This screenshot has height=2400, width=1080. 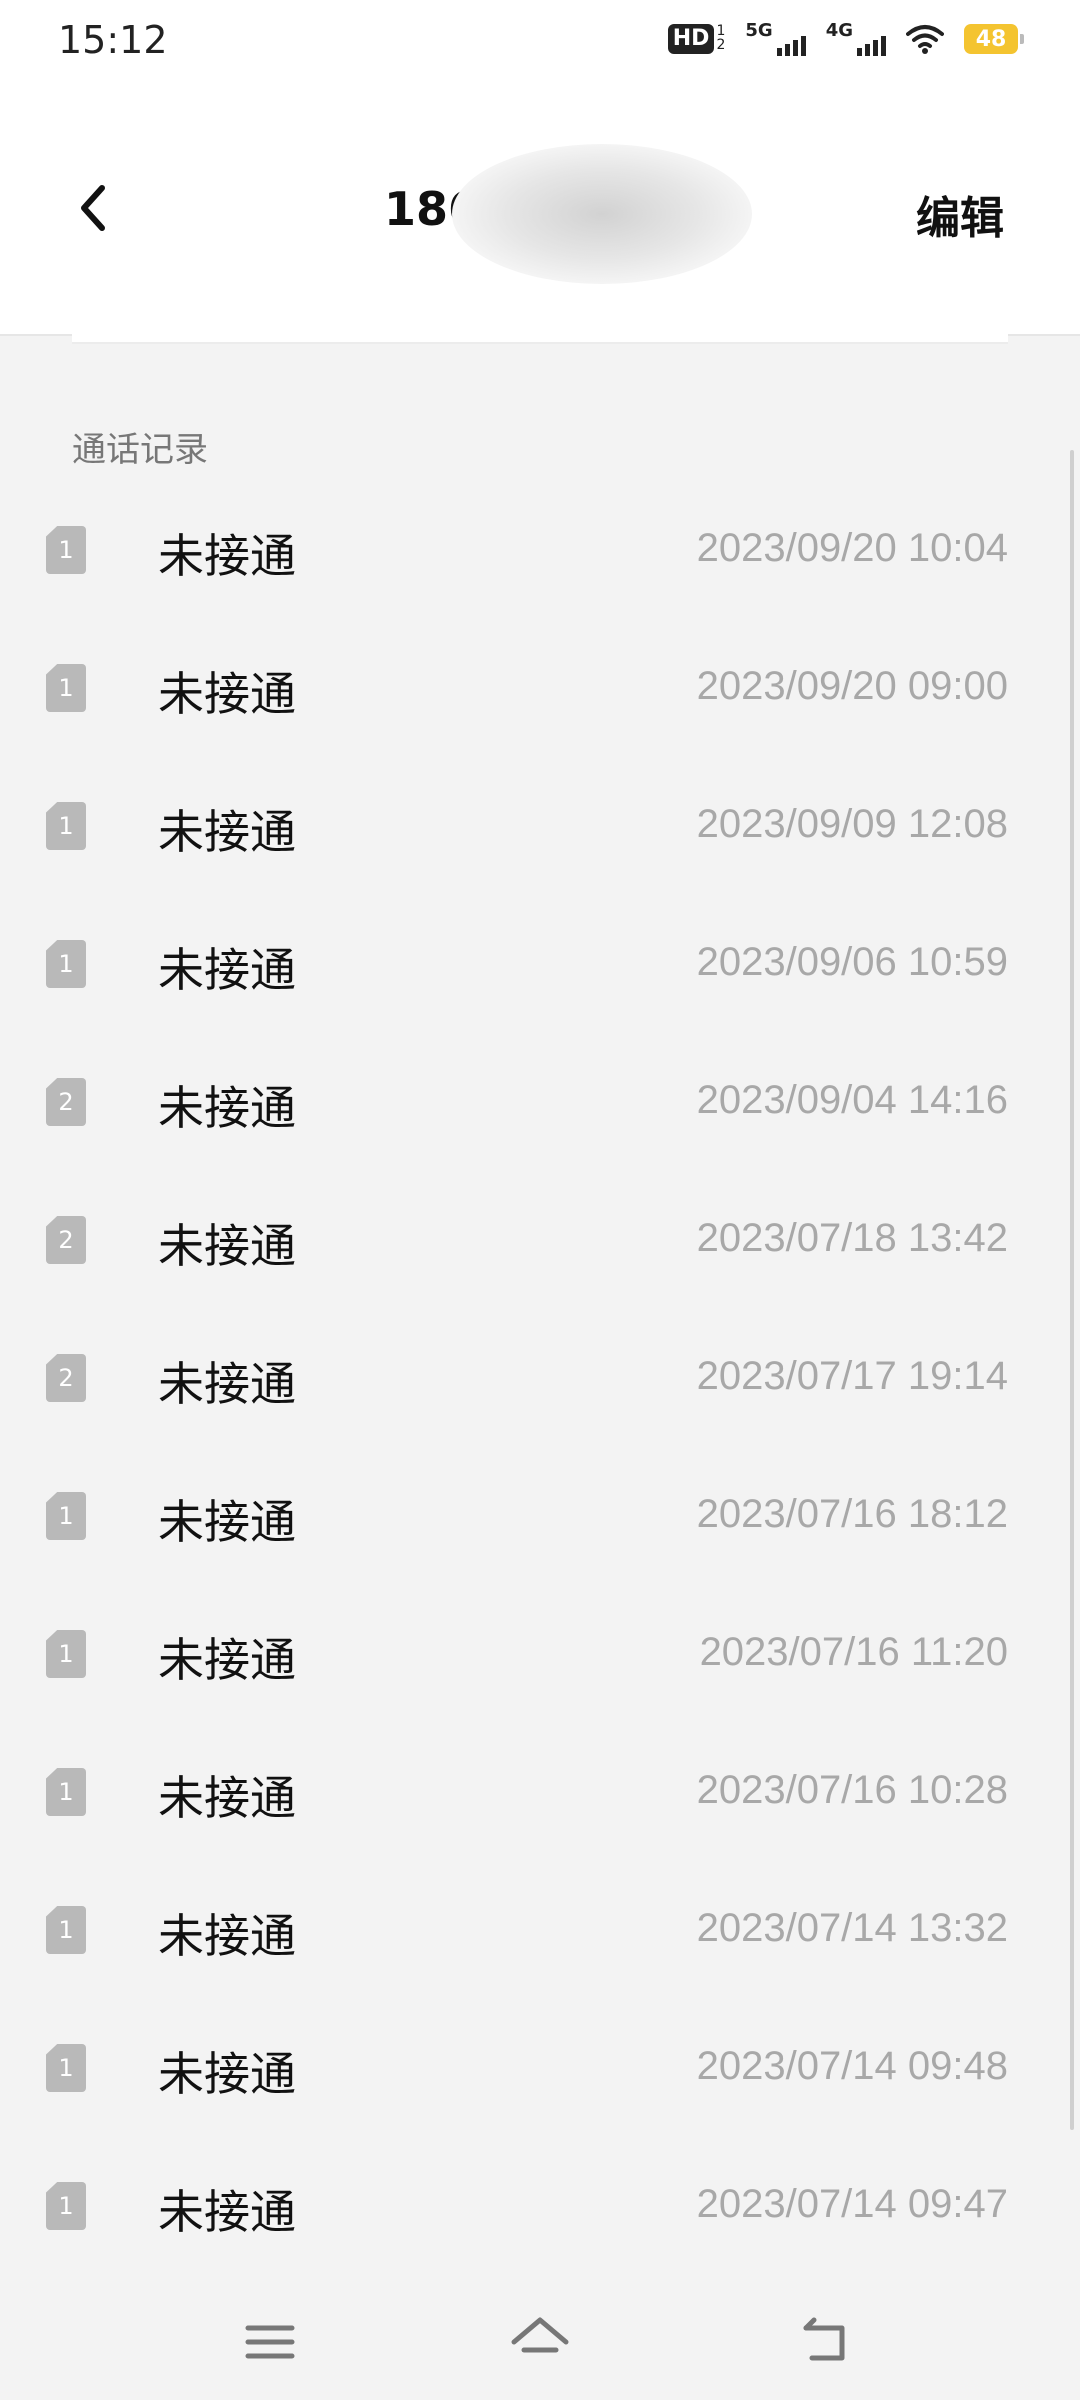 What do you see at coordinates (925, 39) in the screenshot?
I see `wifi-icon` at bounding box center [925, 39].